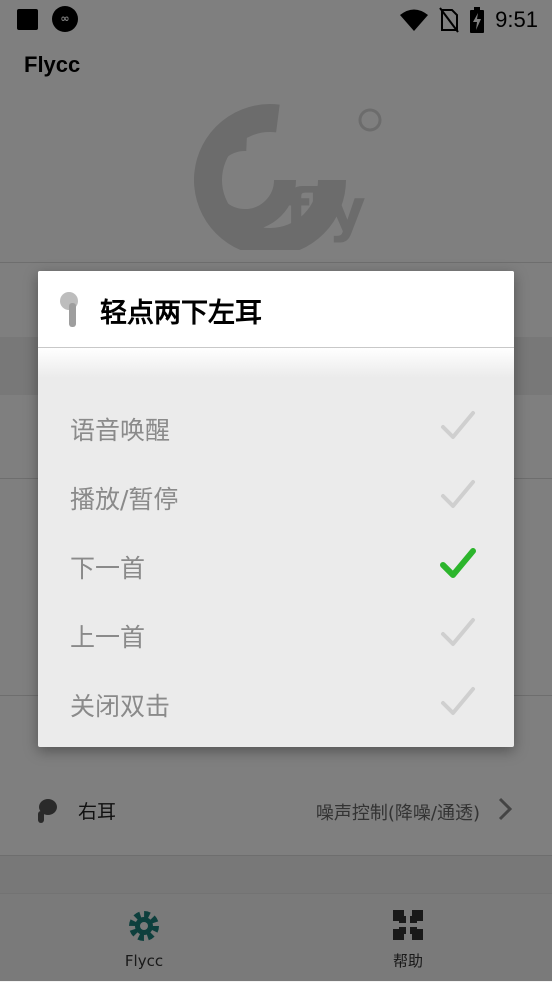  What do you see at coordinates (108, 637) in the screenshot?
I see `option-label: 上一首` at bounding box center [108, 637].